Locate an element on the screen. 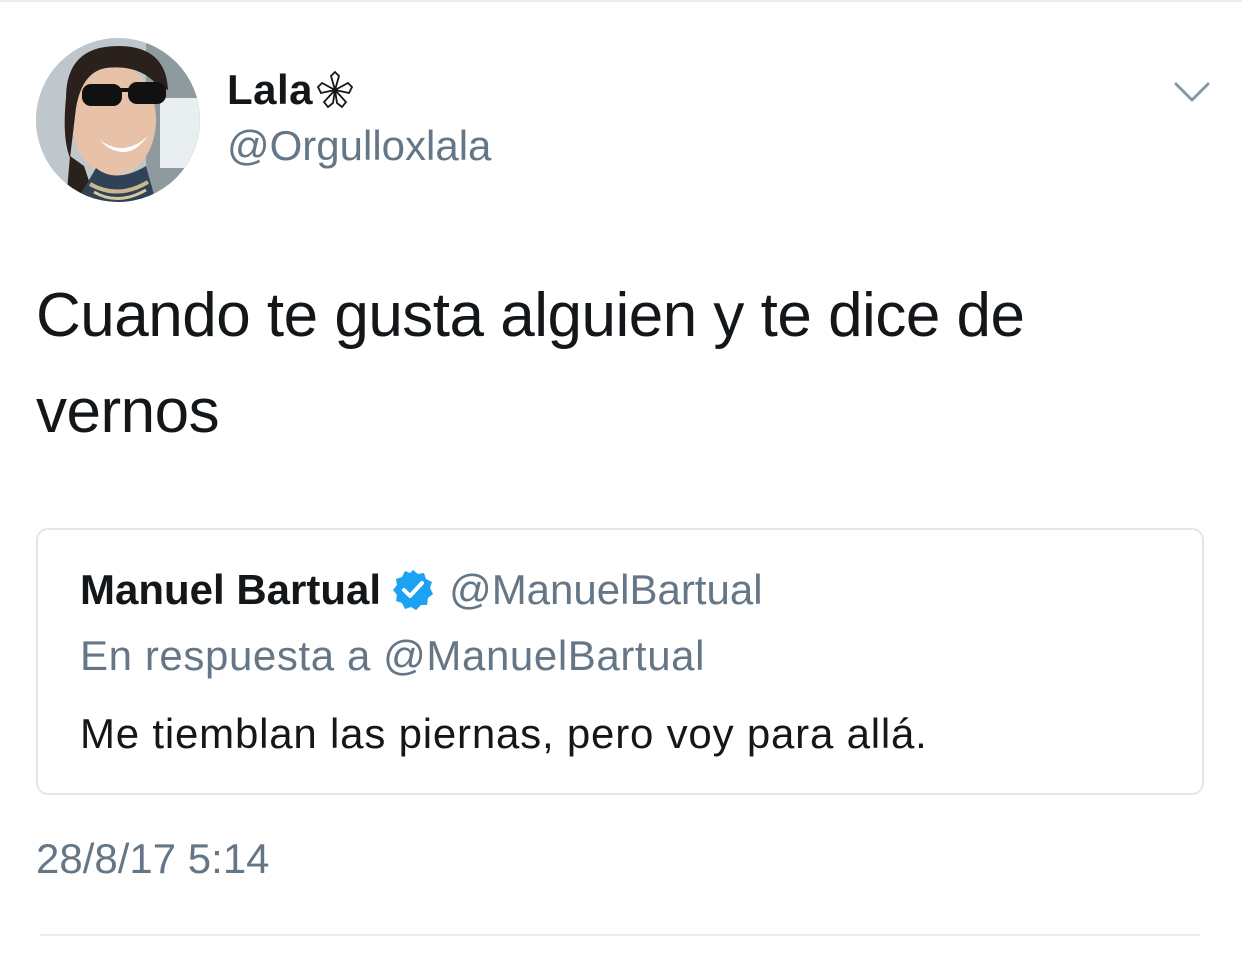 The height and width of the screenshot is (953, 1242). flower-icon is located at coordinates (335, 89).